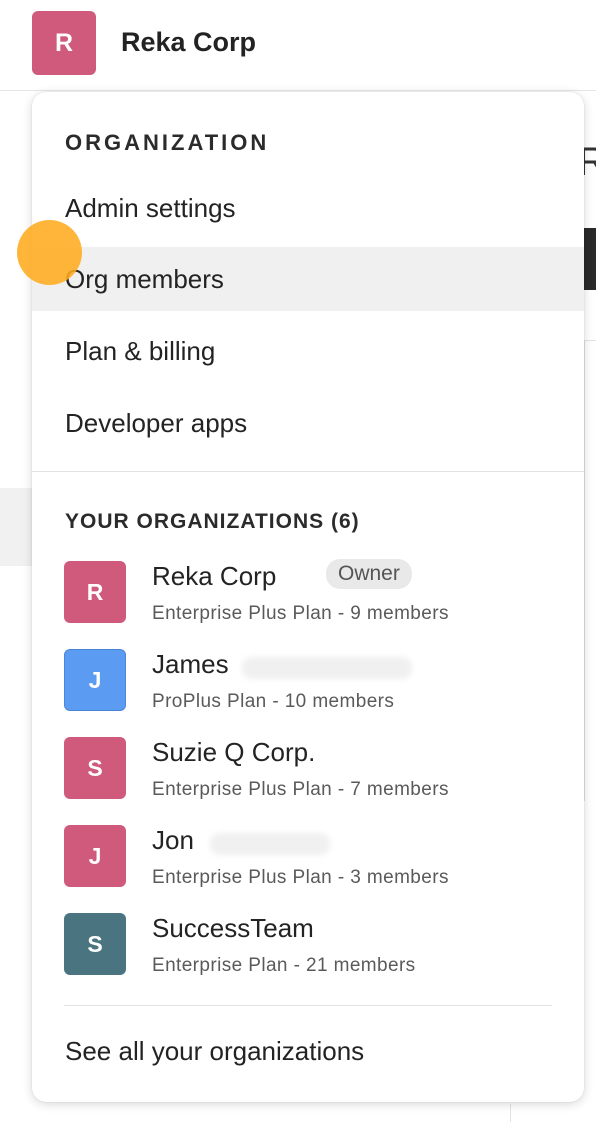 The width and height of the screenshot is (596, 1122). What do you see at coordinates (17, 527) in the screenshot?
I see `background-panel-fragment` at bounding box center [17, 527].